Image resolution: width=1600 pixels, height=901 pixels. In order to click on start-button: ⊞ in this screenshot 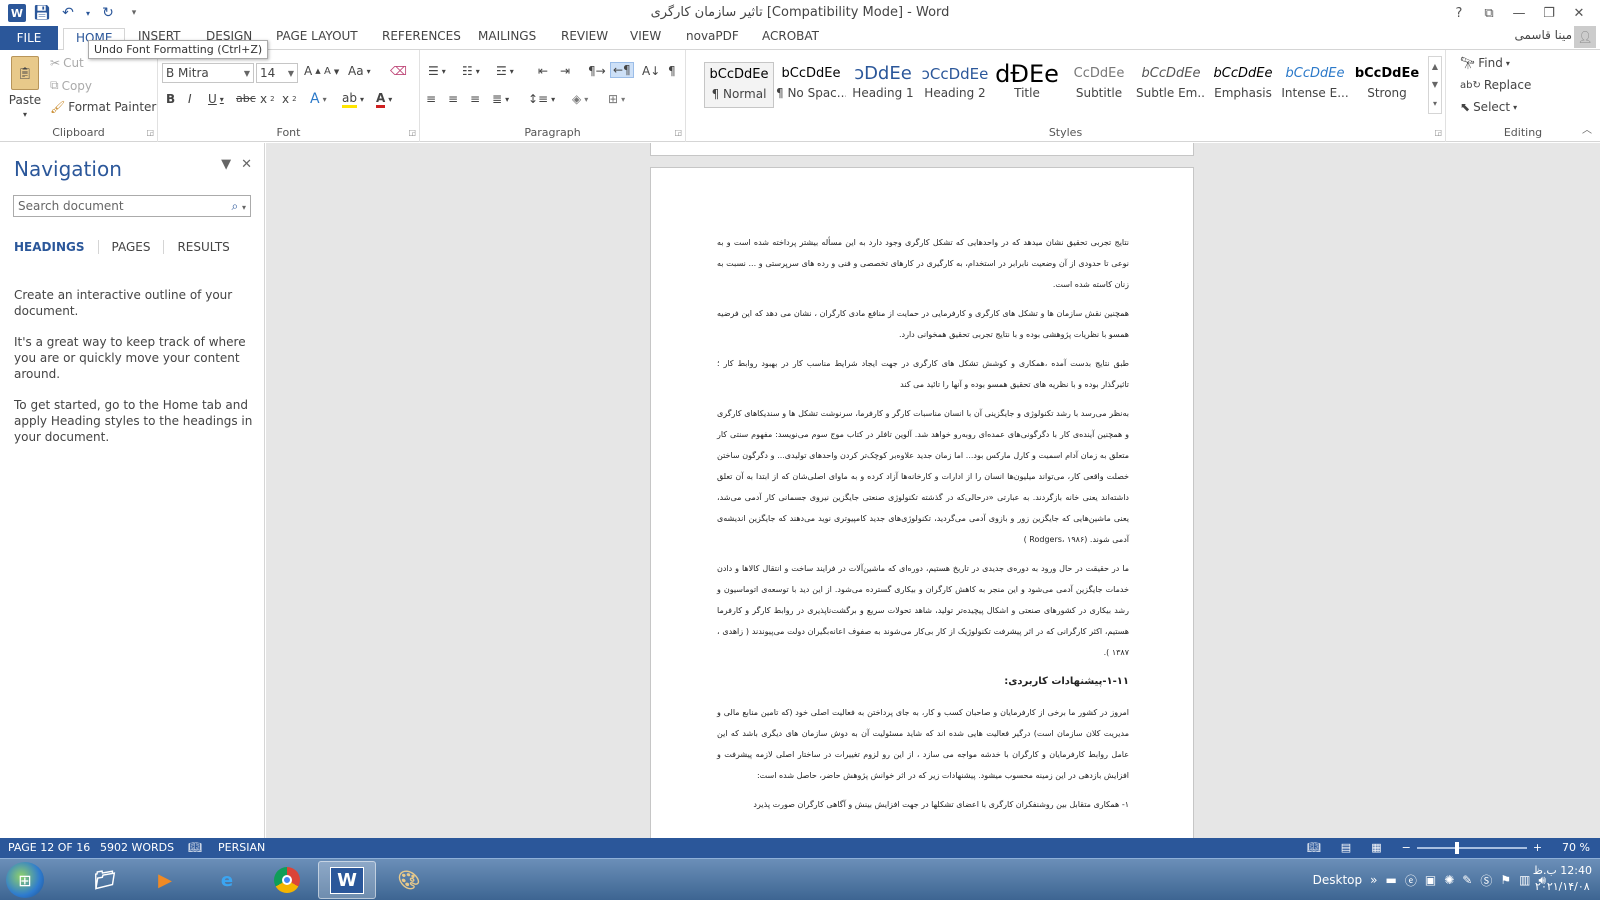, I will do `click(25, 880)`.